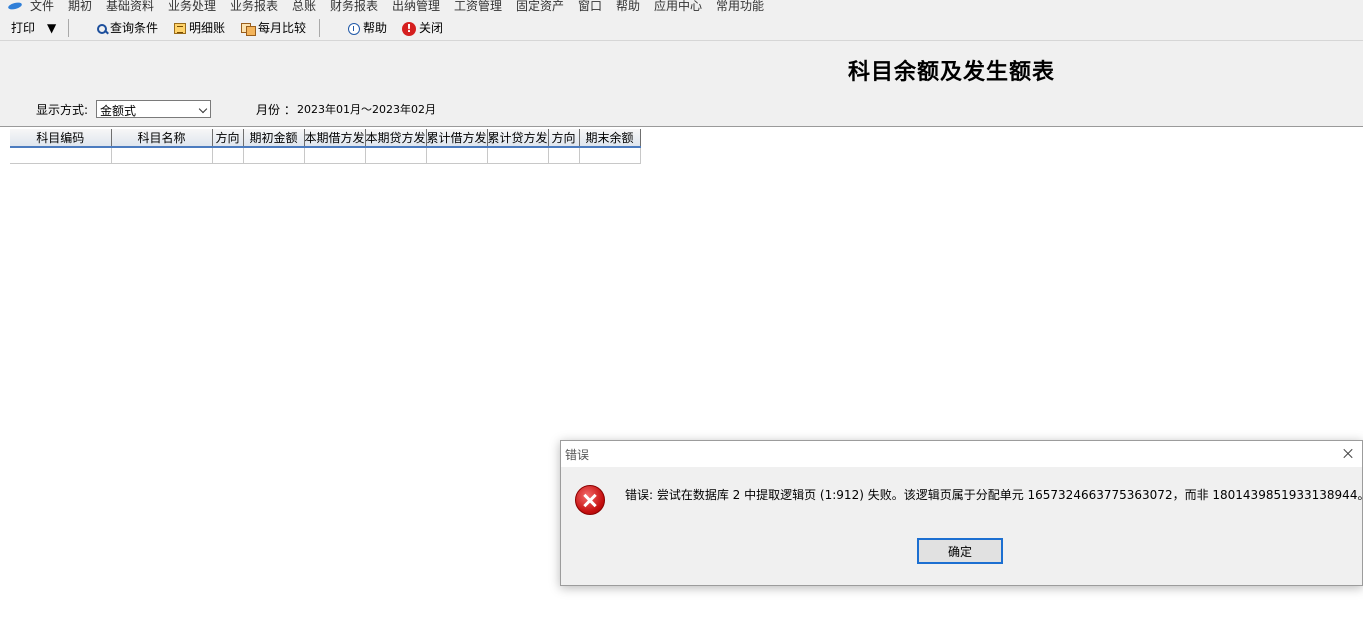  I want to click on menu-app-center: 应用中心, so click(678, 6).